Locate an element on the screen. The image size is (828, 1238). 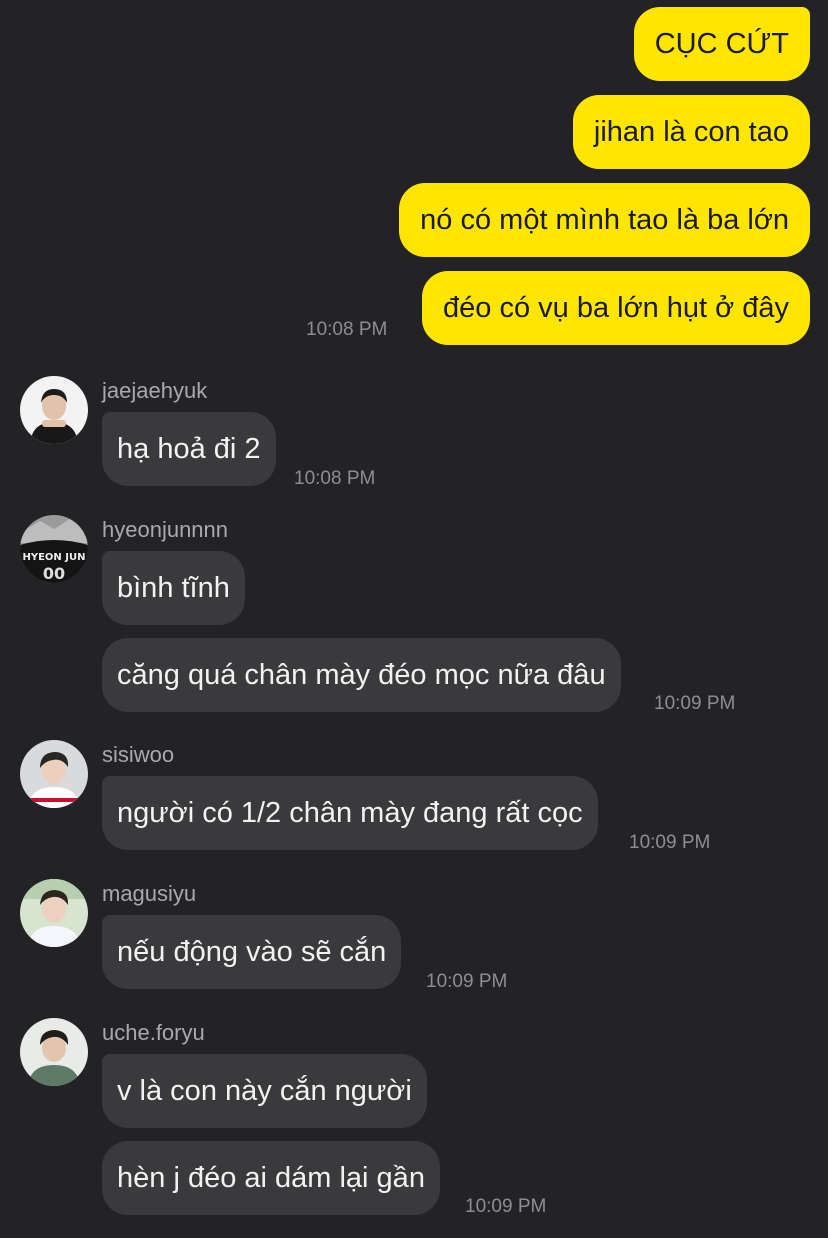
outgoing-message-bubble: nó có một mình tao là ba lớn is located at coordinates (604, 220).